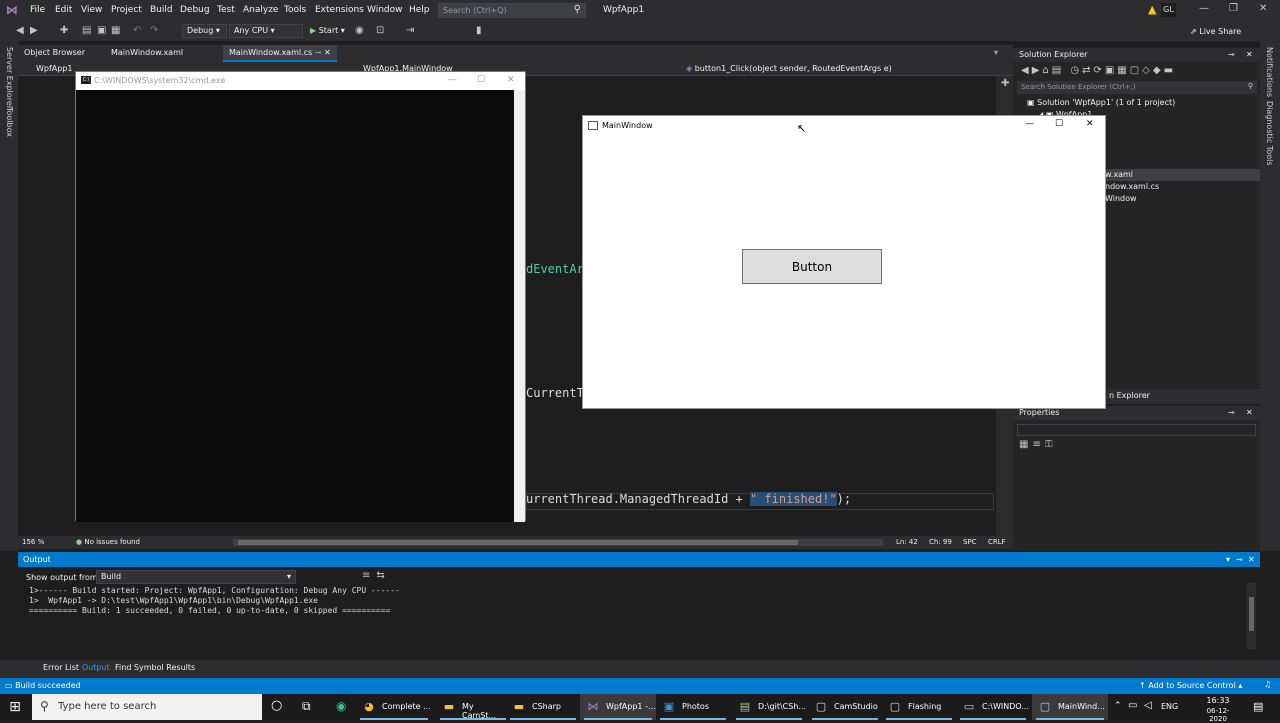 The height and width of the screenshot is (723, 1280). What do you see at coordinates (276, 705) in the screenshot?
I see `cortana-icon: ○` at bounding box center [276, 705].